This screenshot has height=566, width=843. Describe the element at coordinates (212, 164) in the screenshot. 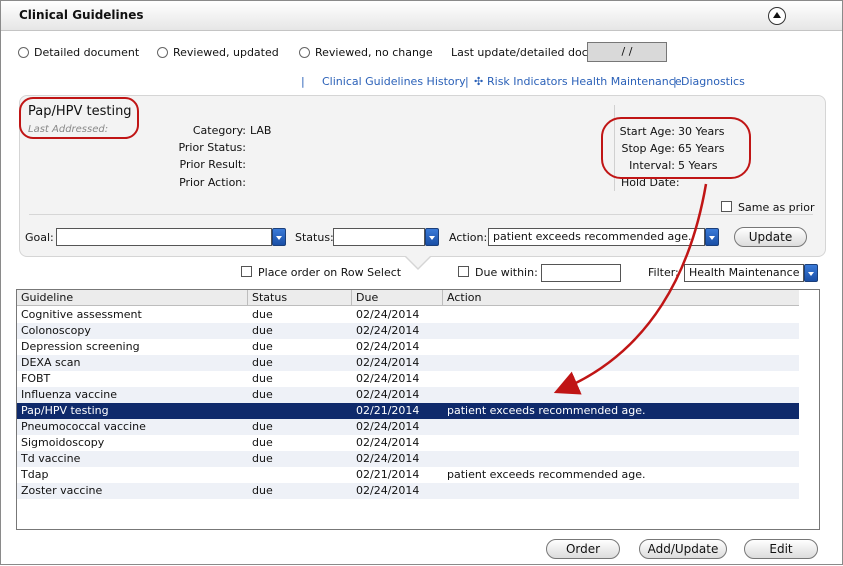

I see `prior-result-label: Prior Result:` at that location.